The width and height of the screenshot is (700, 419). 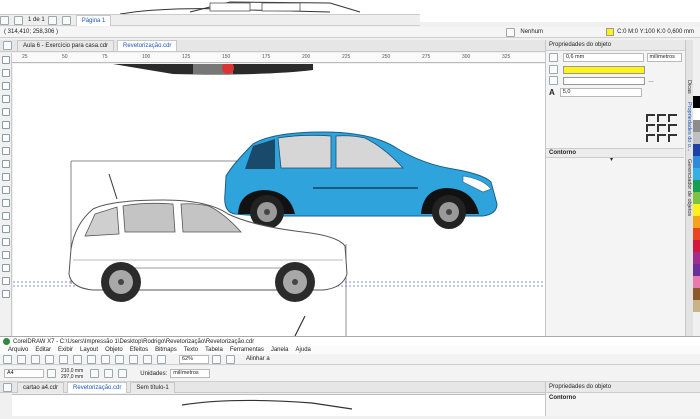 I want to click on shape-tool-icon, so click(x=5, y=73).